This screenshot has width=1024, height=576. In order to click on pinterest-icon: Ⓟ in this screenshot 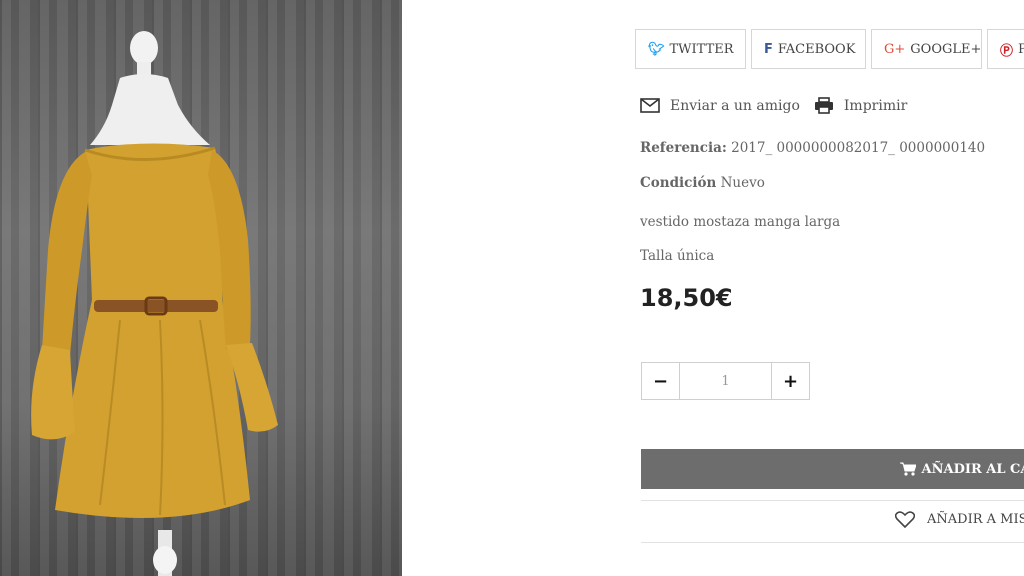, I will do `click(1007, 51)`.